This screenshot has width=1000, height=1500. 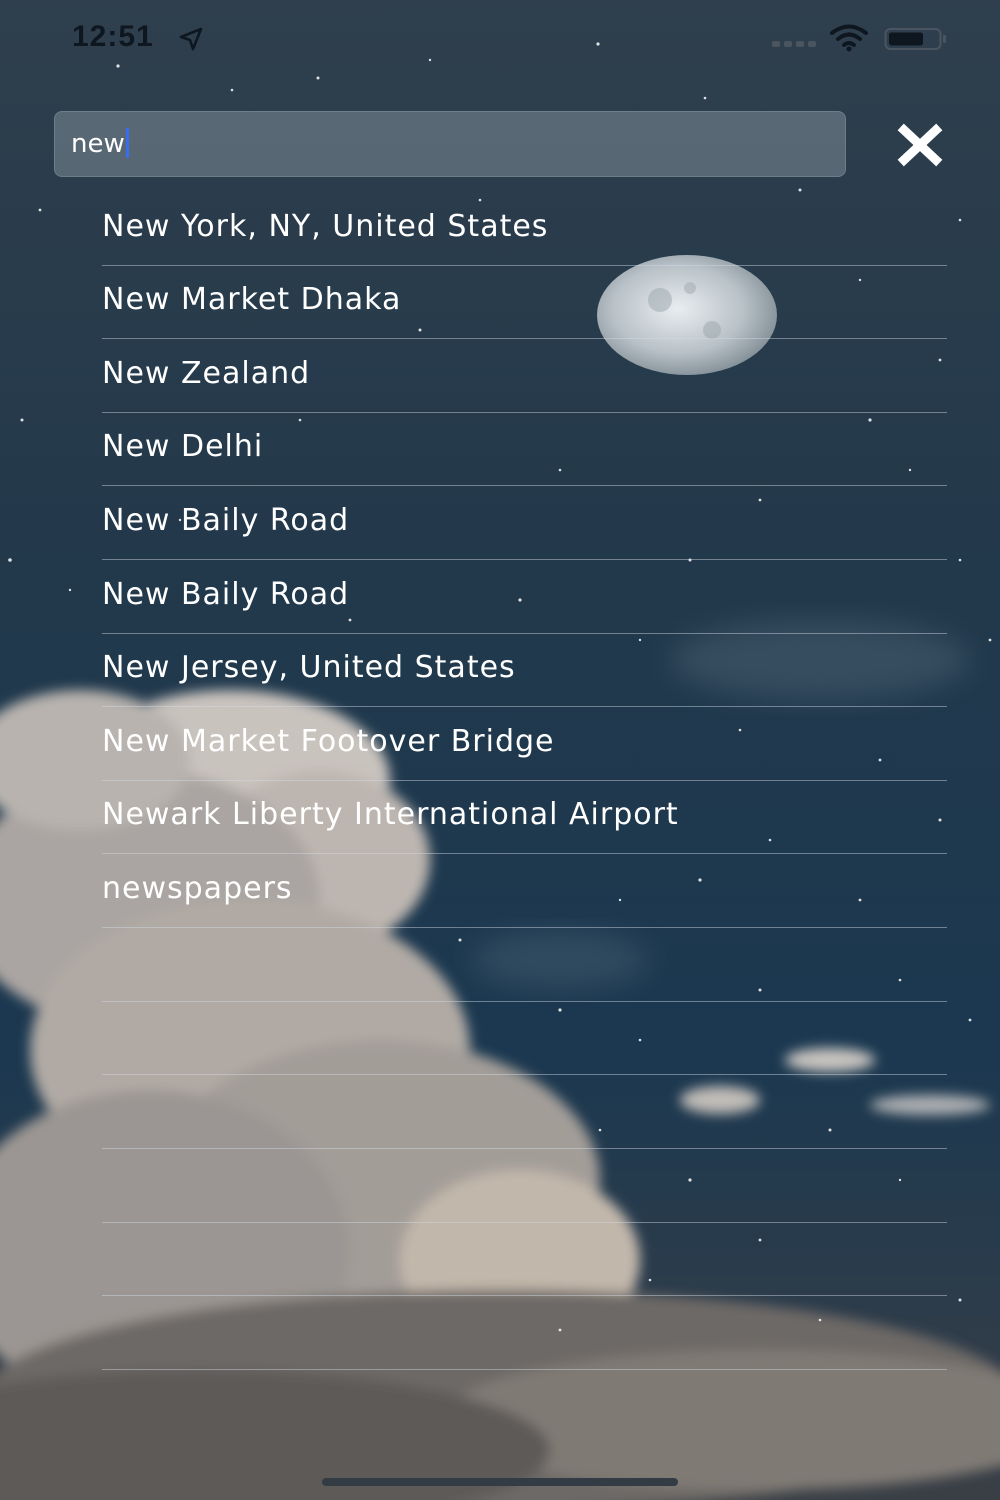 I want to click on list-item-label: New Jersey, United States, so click(x=309, y=667).